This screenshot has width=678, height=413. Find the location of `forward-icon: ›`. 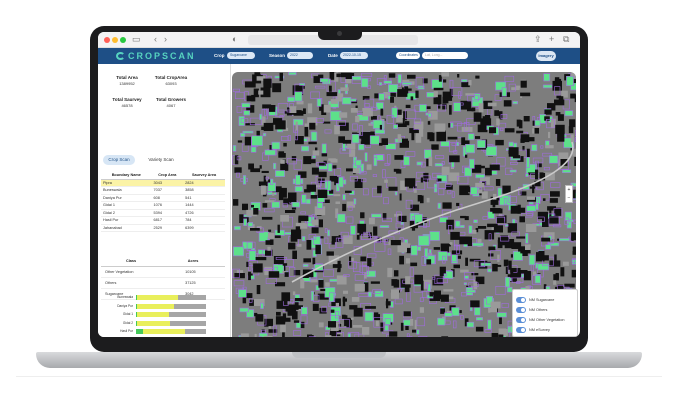

forward-icon: › is located at coordinates (165, 39).